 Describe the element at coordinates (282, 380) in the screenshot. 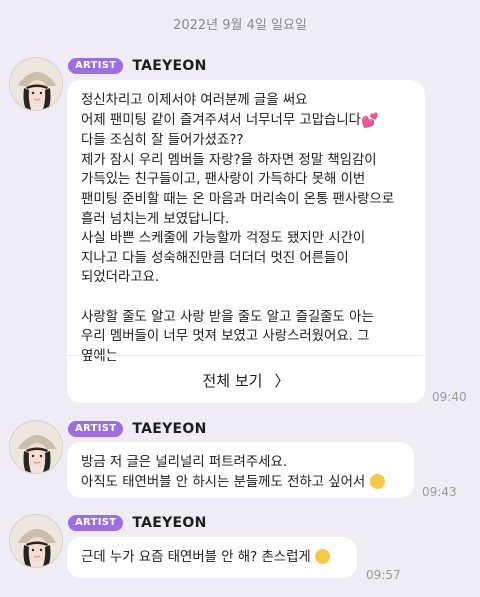

I see `chevron-right-icon: 〉` at that location.